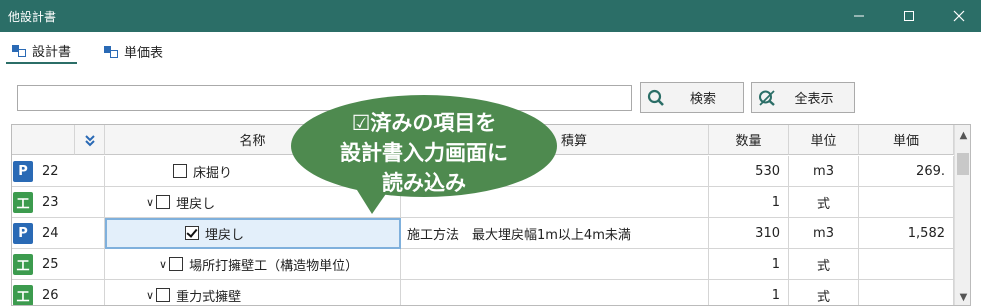 The width and height of the screenshot is (981, 306). I want to click on tab-design-doc: 設計書, so click(42, 51).